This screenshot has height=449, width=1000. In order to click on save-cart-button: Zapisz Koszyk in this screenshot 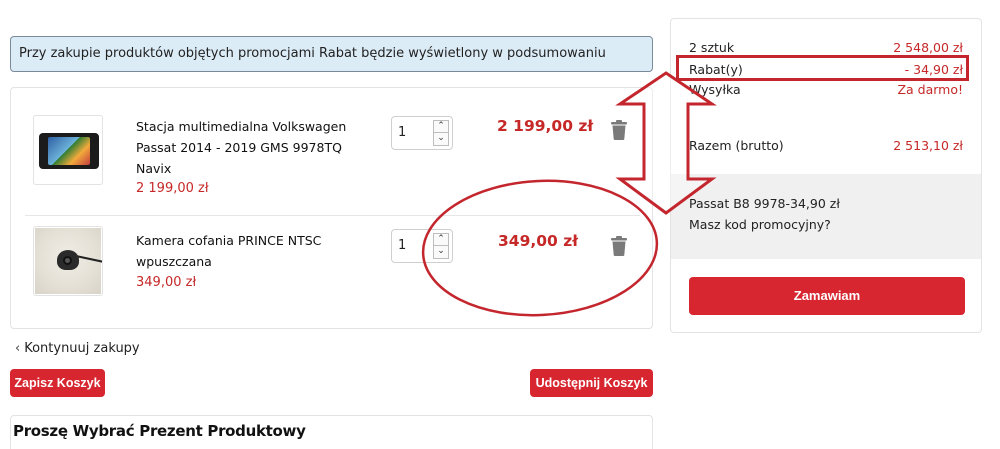, I will do `click(57, 383)`.